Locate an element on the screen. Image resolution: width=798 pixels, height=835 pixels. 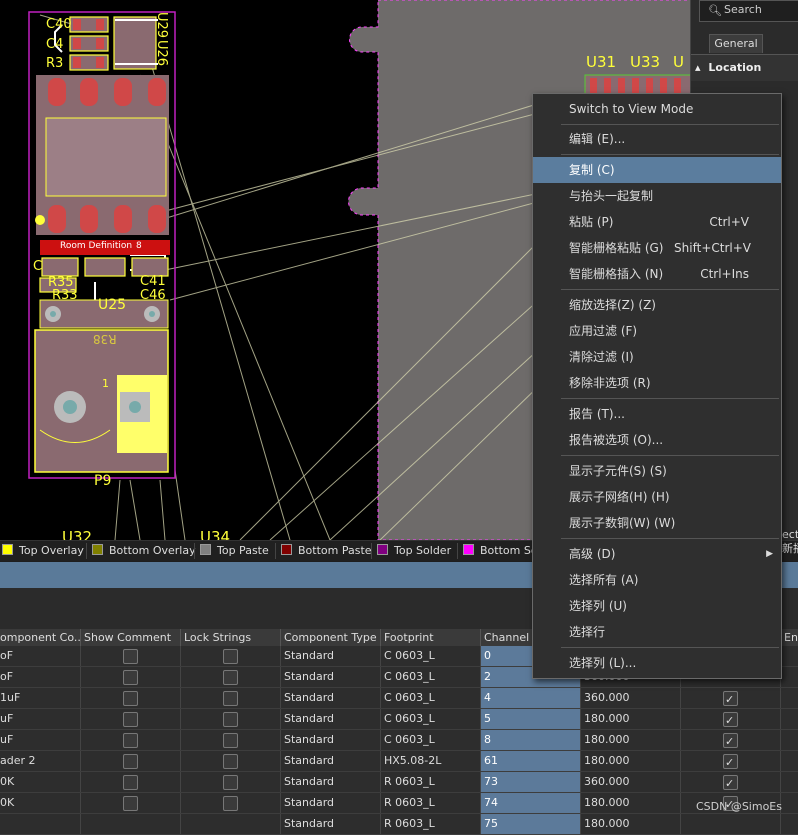
cell-channel: 8 is located at coordinates (531, 740).